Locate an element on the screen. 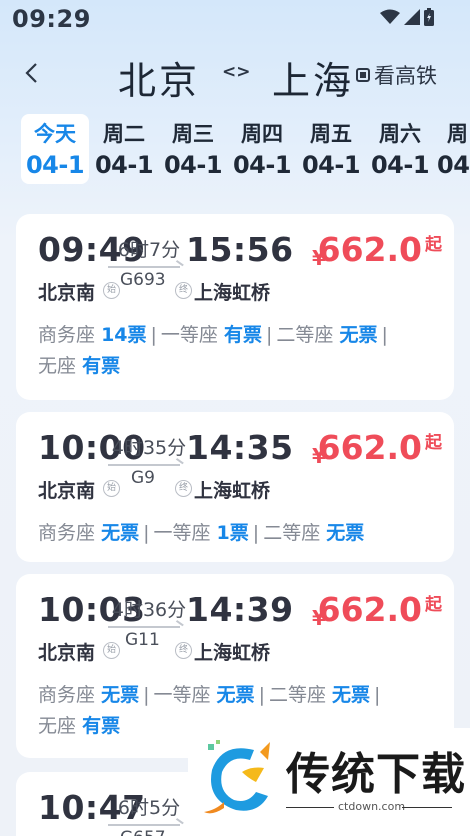  checkbox-icon is located at coordinates (363, 75).